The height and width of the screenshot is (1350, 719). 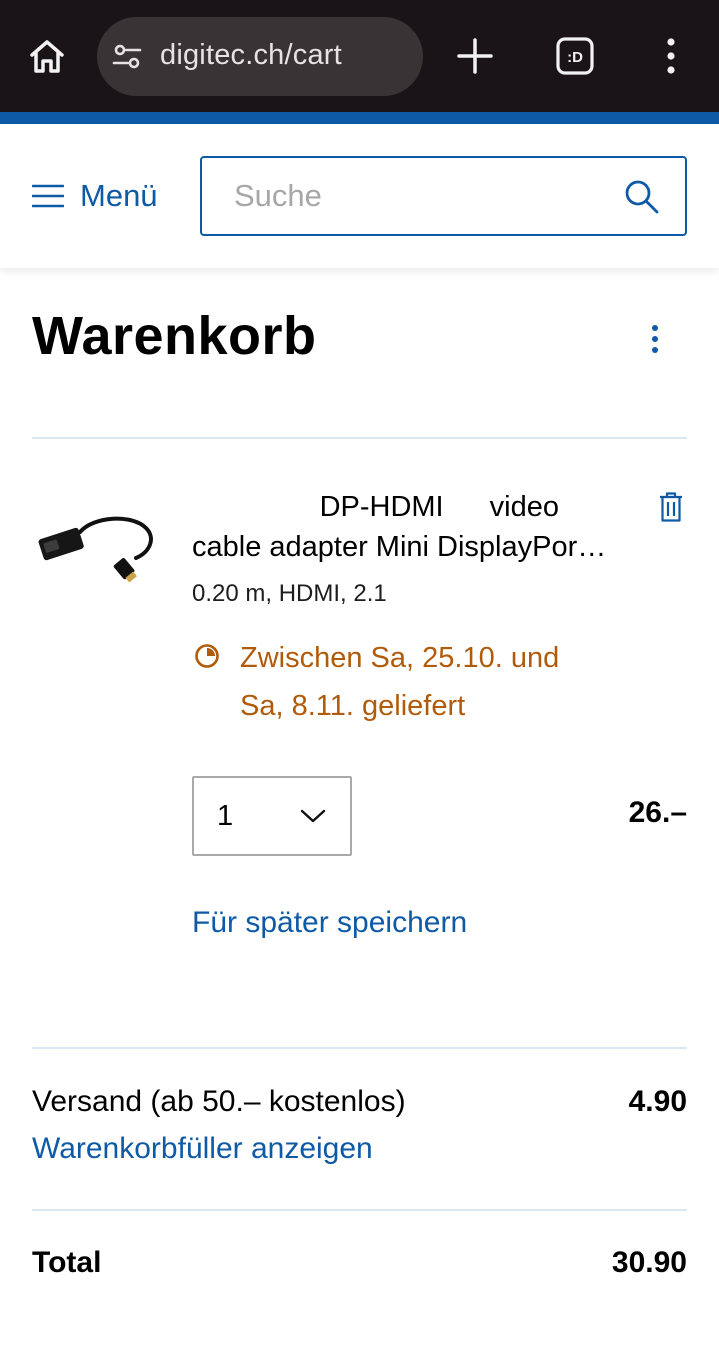 What do you see at coordinates (657, 1101) in the screenshot?
I see `shipping-value: 4.90` at bounding box center [657, 1101].